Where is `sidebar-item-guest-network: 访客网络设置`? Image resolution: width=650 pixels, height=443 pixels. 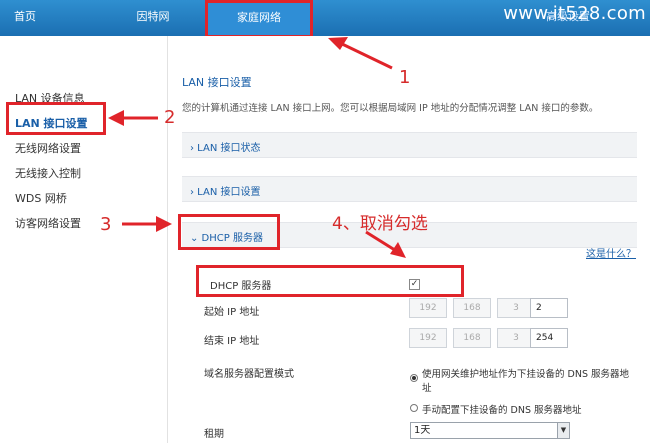 sidebar-item-guest-network: 访客网络设置 is located at coordinates (48, 223).